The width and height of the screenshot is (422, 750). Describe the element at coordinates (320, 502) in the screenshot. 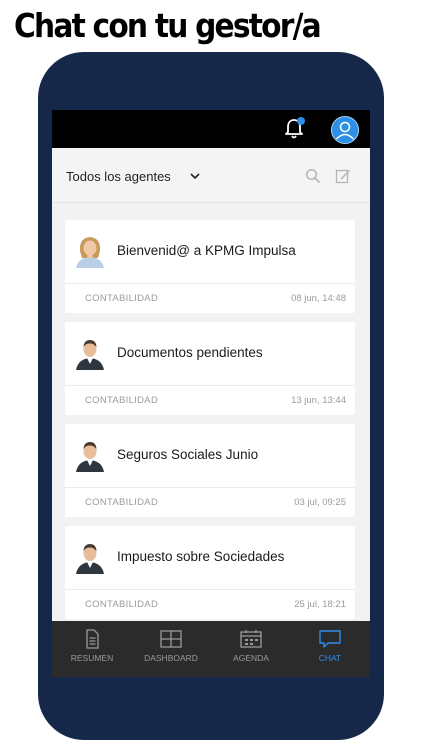

I see `chat-date: 03 jul, 09:25` at that location.